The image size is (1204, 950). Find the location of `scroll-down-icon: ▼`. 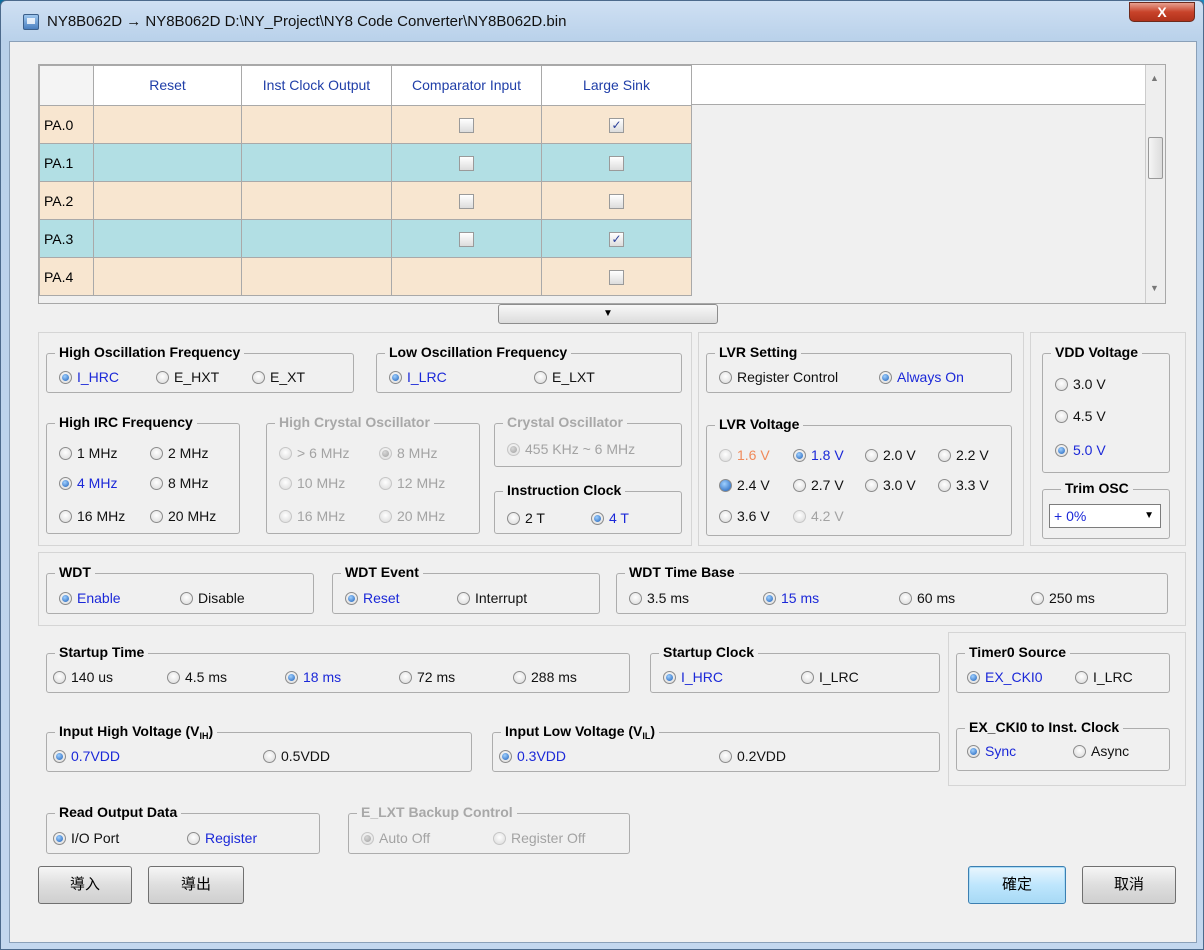

scroll-down-icon: ▼ is located at coordinates (1154, 288).